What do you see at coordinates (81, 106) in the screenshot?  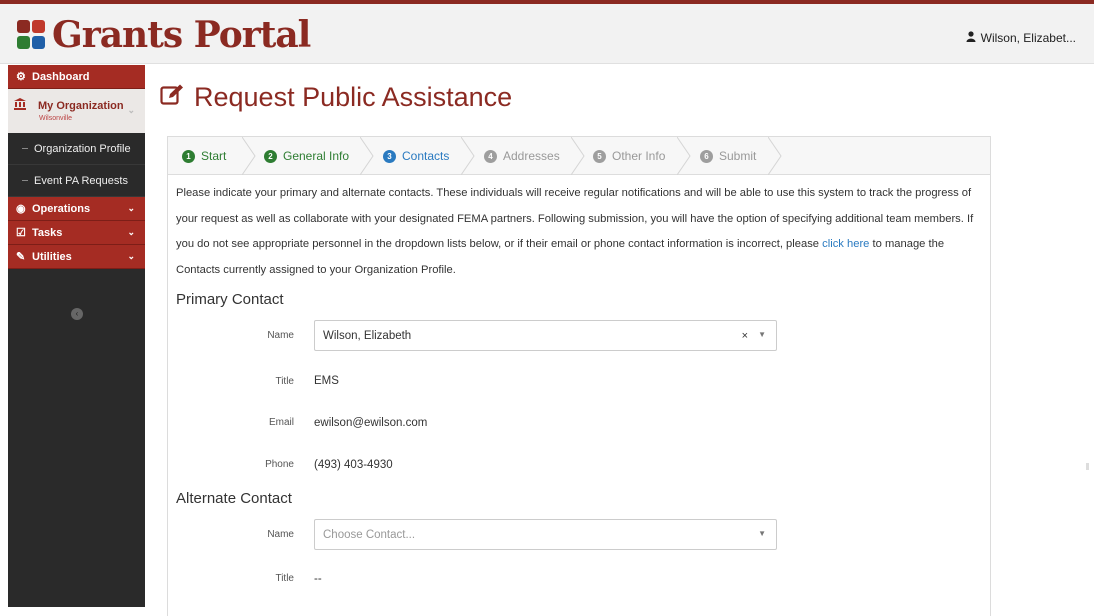 I see `sidebar-item-label: My Organization` at bounding box center [81, 106].